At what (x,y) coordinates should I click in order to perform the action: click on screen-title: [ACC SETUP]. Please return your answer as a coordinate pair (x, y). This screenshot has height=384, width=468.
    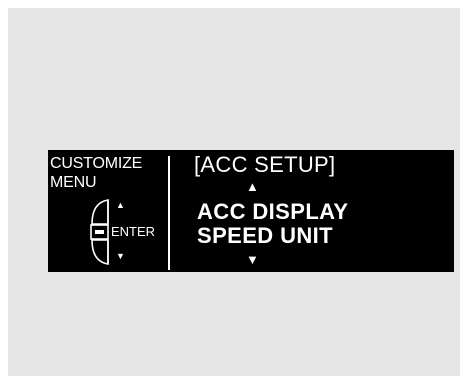
    Looking at the image, I should click on (265, 164).